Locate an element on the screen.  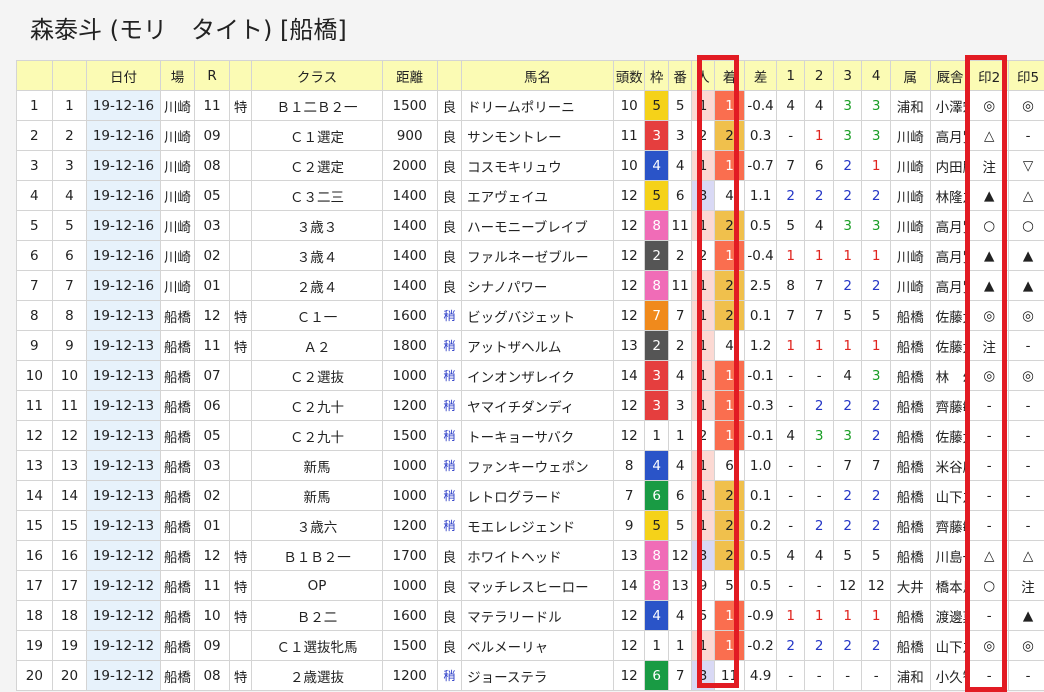
popularity-rank: 1 is located at coordinates (703, 165).